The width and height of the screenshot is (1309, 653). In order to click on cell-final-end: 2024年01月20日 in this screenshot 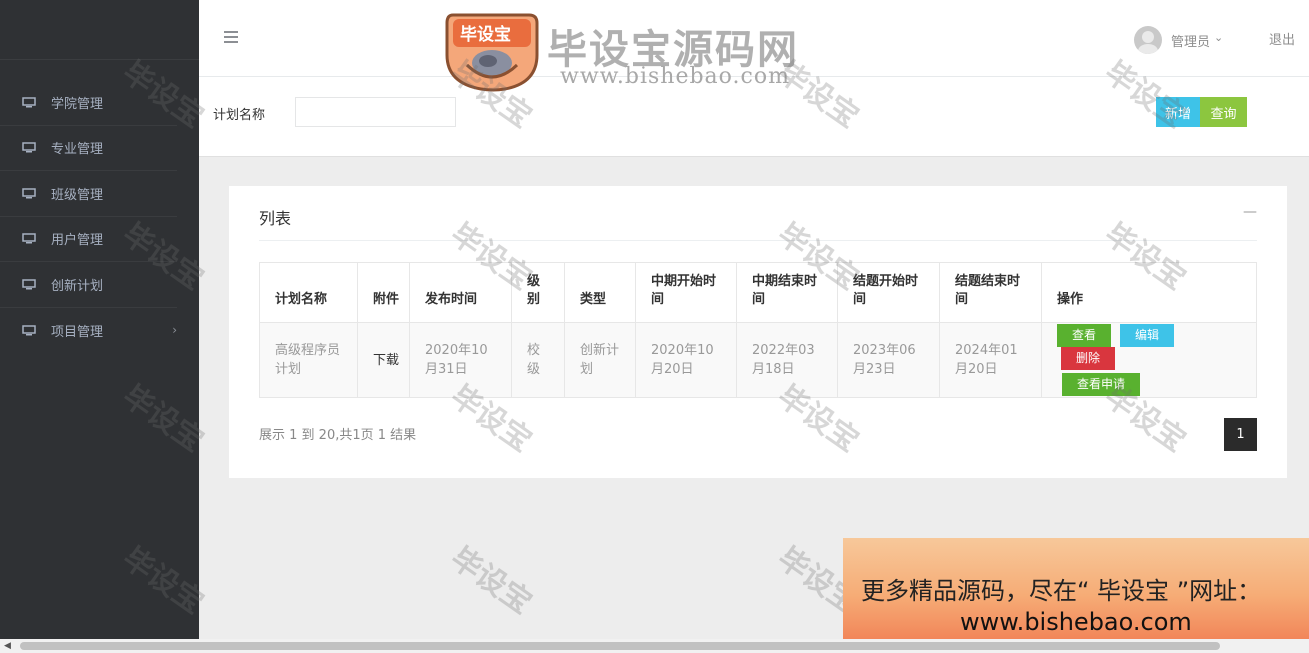, I will do `click(990, 360)`.